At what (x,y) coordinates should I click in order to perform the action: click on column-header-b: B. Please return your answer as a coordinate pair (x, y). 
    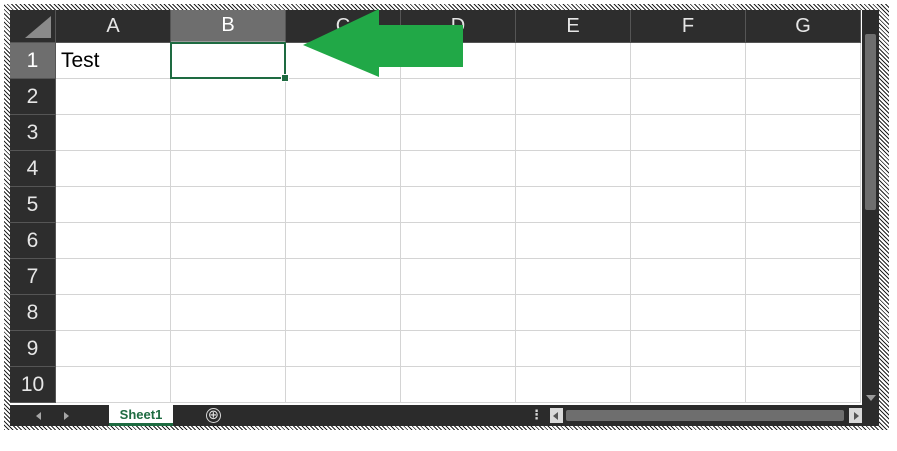
    Looking at the image, I should click on (228, 26).